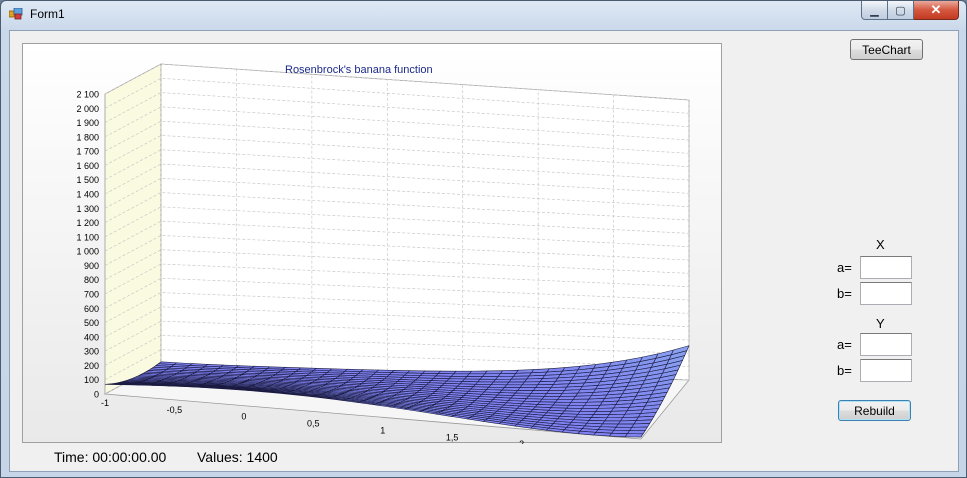 The image size is (967, 478). I want to click on app-icon, so click(16, 14).